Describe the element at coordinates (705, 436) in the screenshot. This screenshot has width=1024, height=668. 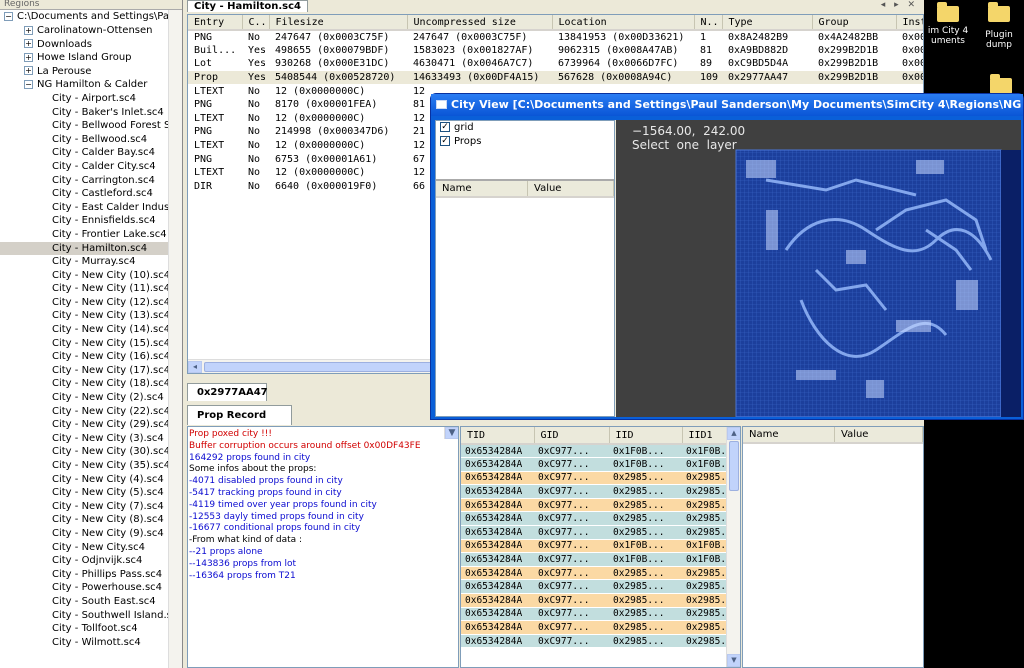
I see `column-header: IID1` at that location.